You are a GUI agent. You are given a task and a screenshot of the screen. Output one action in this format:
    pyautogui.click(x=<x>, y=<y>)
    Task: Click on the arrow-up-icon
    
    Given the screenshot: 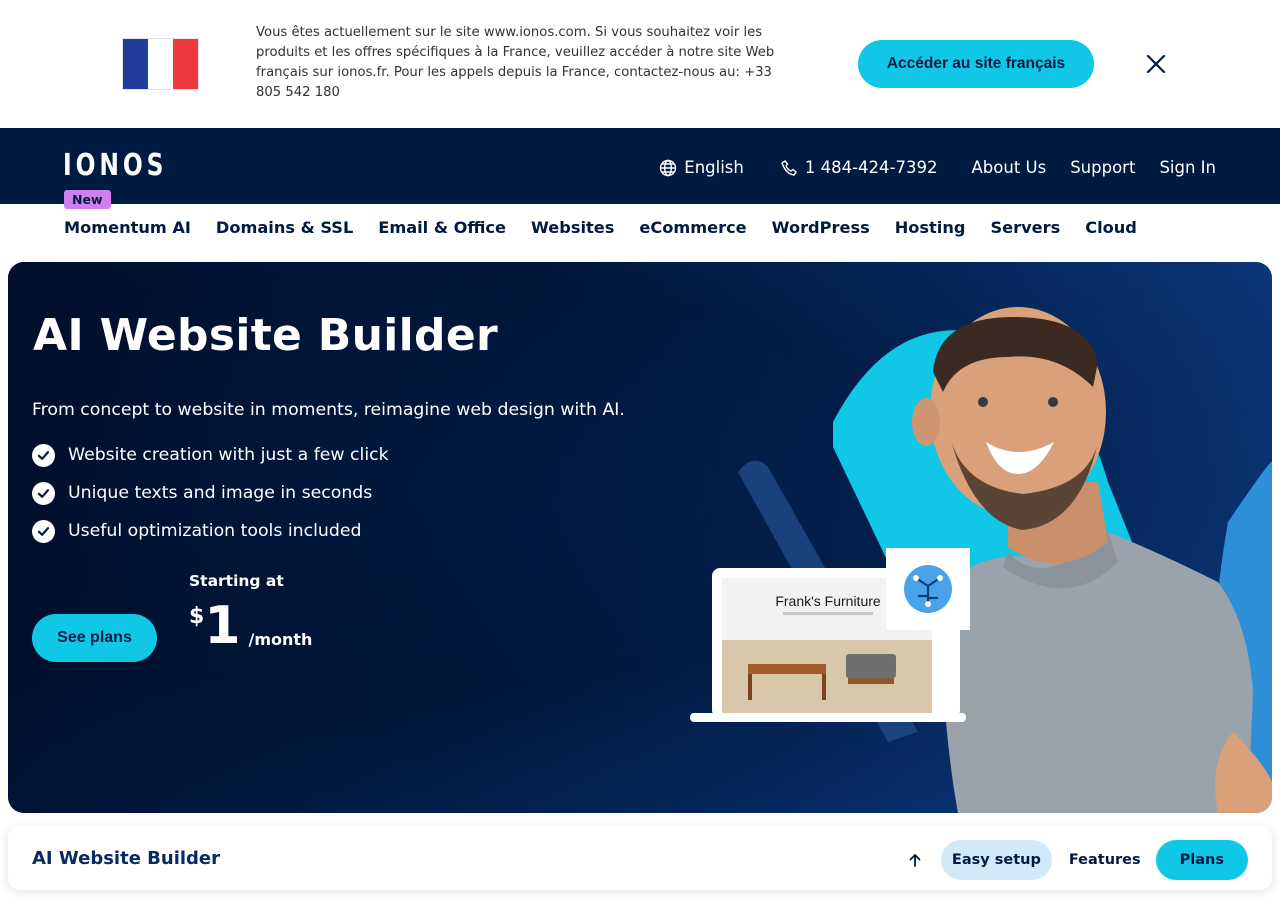 What is the action you would take?
    pyautogui.click(x=915, y=860)
    